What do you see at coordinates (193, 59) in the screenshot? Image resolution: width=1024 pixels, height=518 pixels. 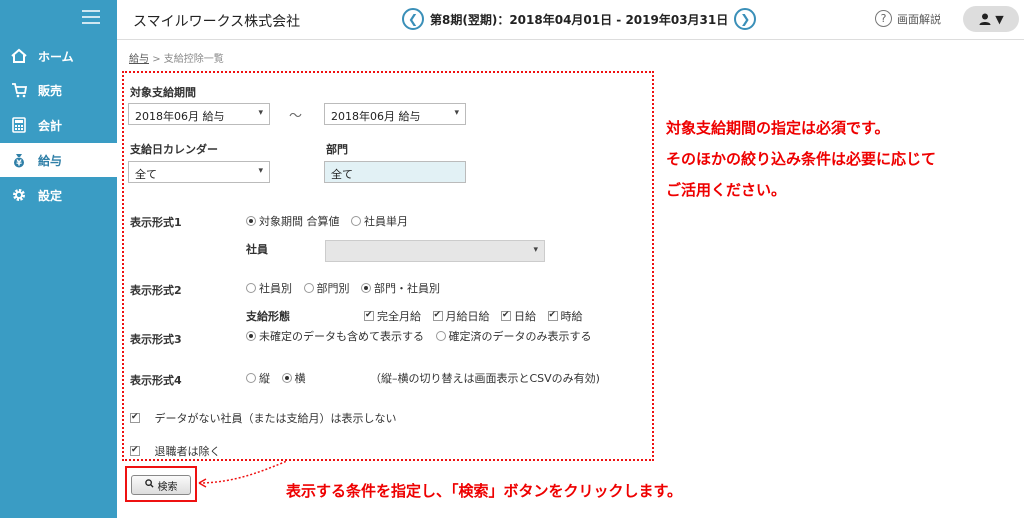 I see `breadcrumb-current: 支給控除一覧` at bounding box center [193, 59].